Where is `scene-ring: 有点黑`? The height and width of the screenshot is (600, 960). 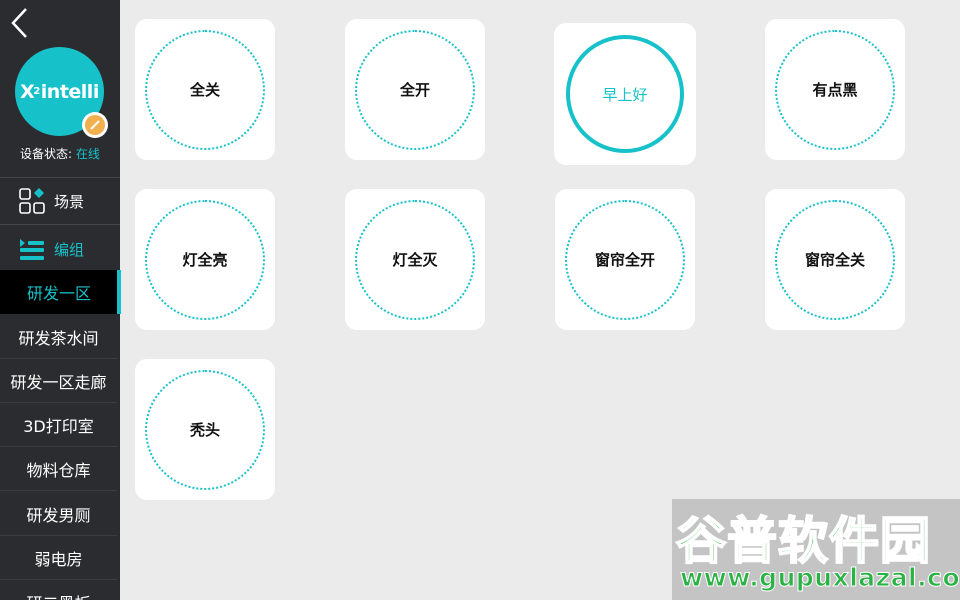
scene-ring: 有点黑 is located at coordinates (835, 89).